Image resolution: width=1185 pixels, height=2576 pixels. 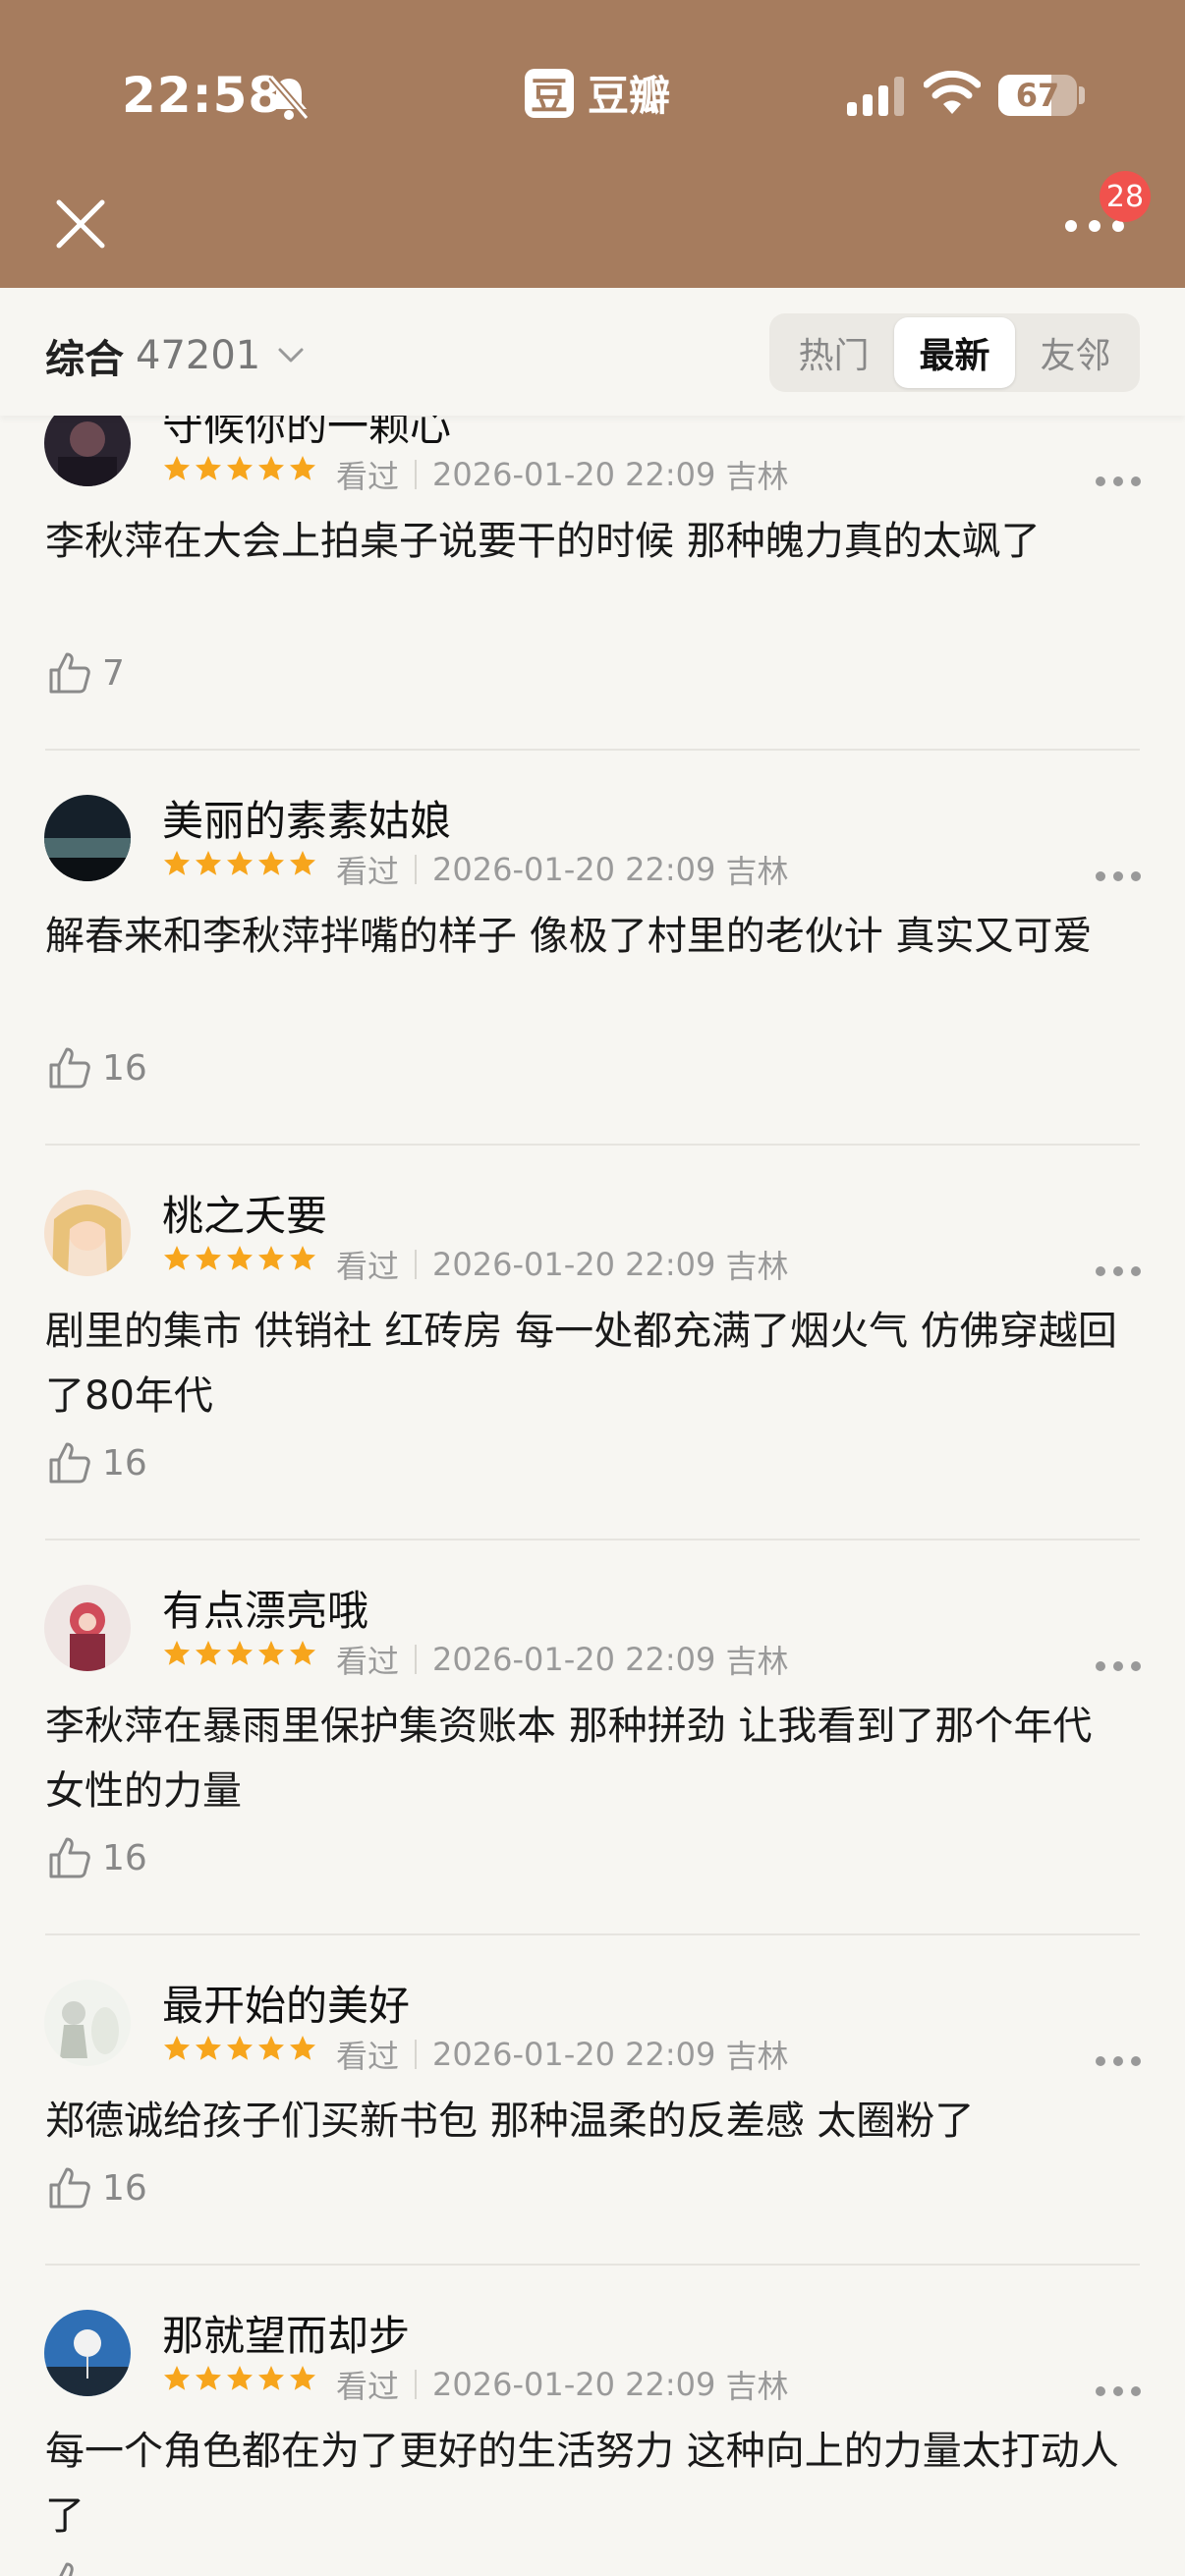 I want to click on comment-text: 李秋萍在大会上拍桌子说要干的时候 那种魄力真的太飒了, so click(x=543, y=541).